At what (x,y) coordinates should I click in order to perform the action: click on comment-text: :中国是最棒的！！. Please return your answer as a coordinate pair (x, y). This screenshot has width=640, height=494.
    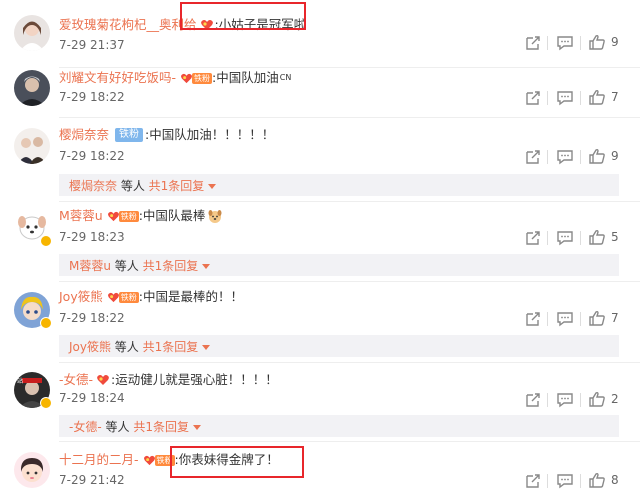
    Looking at the image, I should click on (190, 296).